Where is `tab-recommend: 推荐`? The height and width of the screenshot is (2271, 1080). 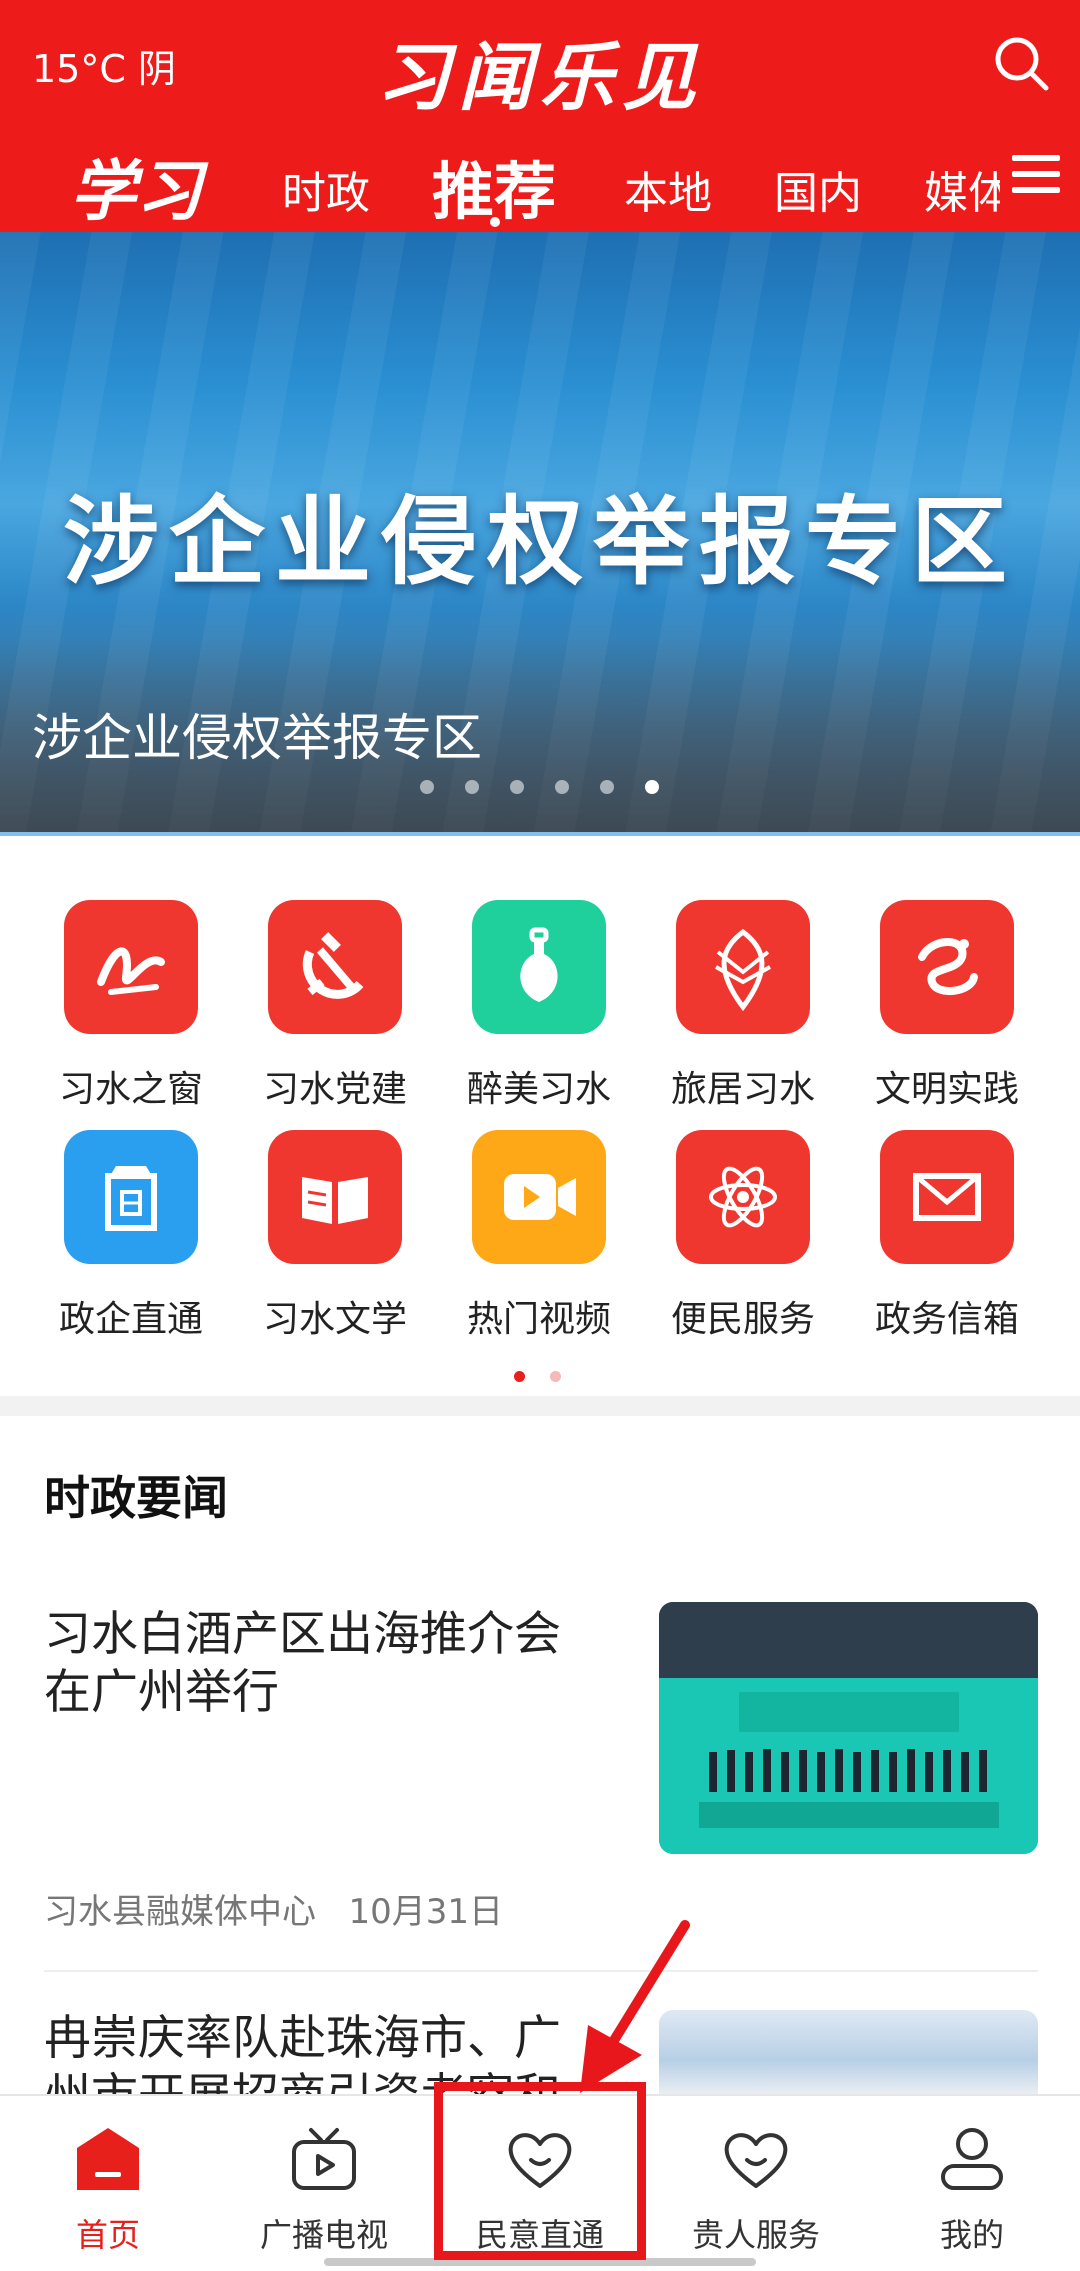
tab-recommend: 推荐 is located at coordinates (494, 183).